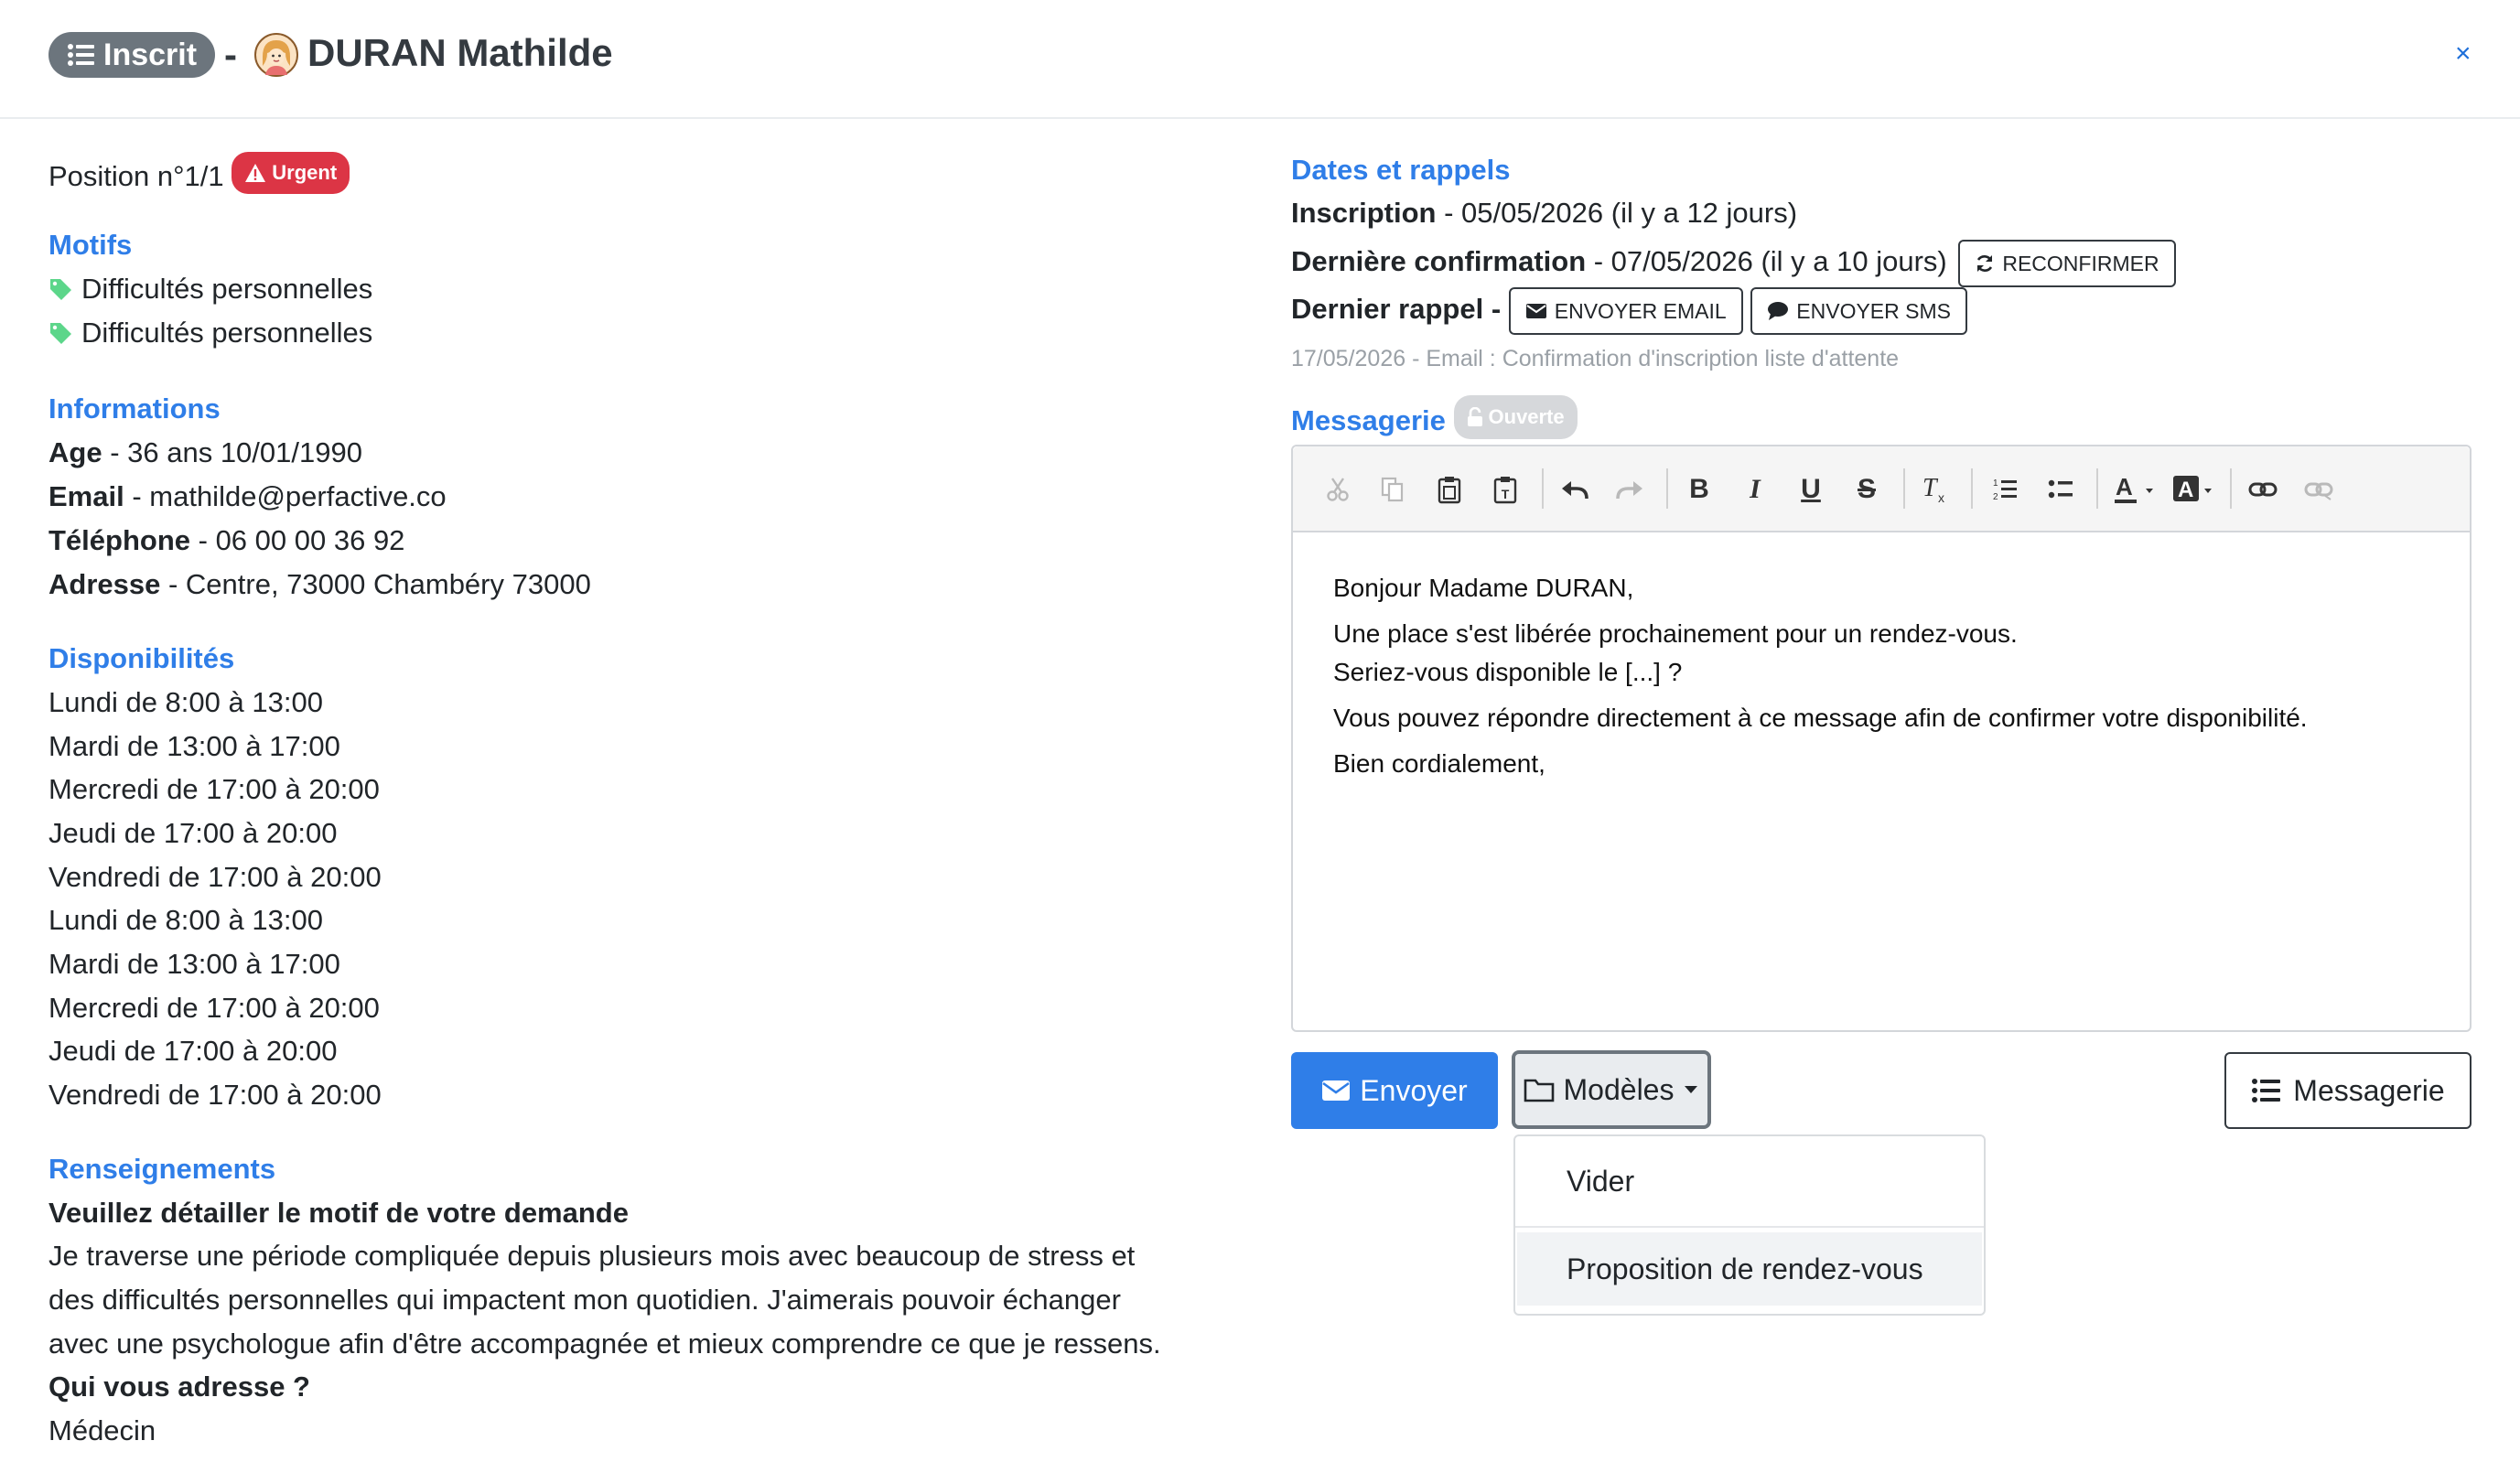  I want to click on chat-icon, so click(1778, 311).